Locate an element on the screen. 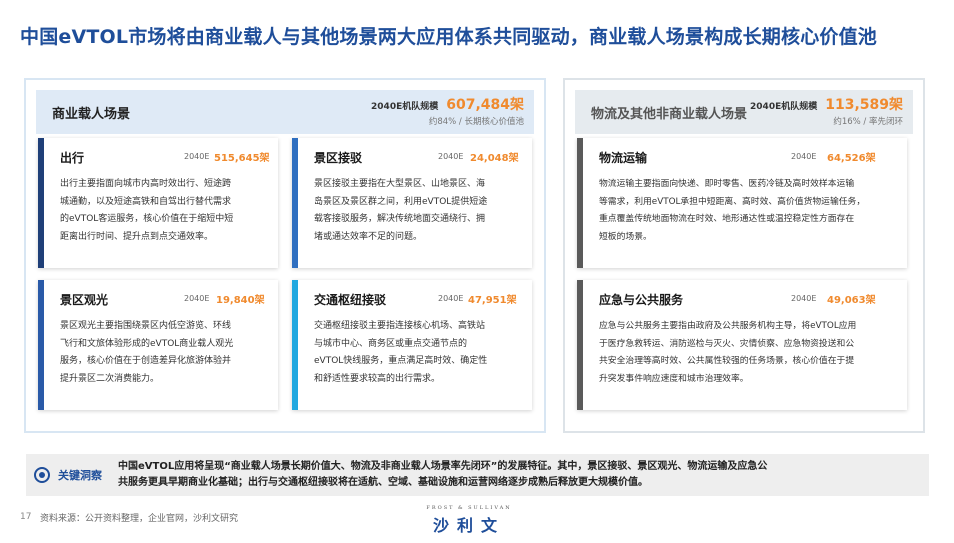  card-fleet-value: 19,840架 is located at coordinates (240, 300).